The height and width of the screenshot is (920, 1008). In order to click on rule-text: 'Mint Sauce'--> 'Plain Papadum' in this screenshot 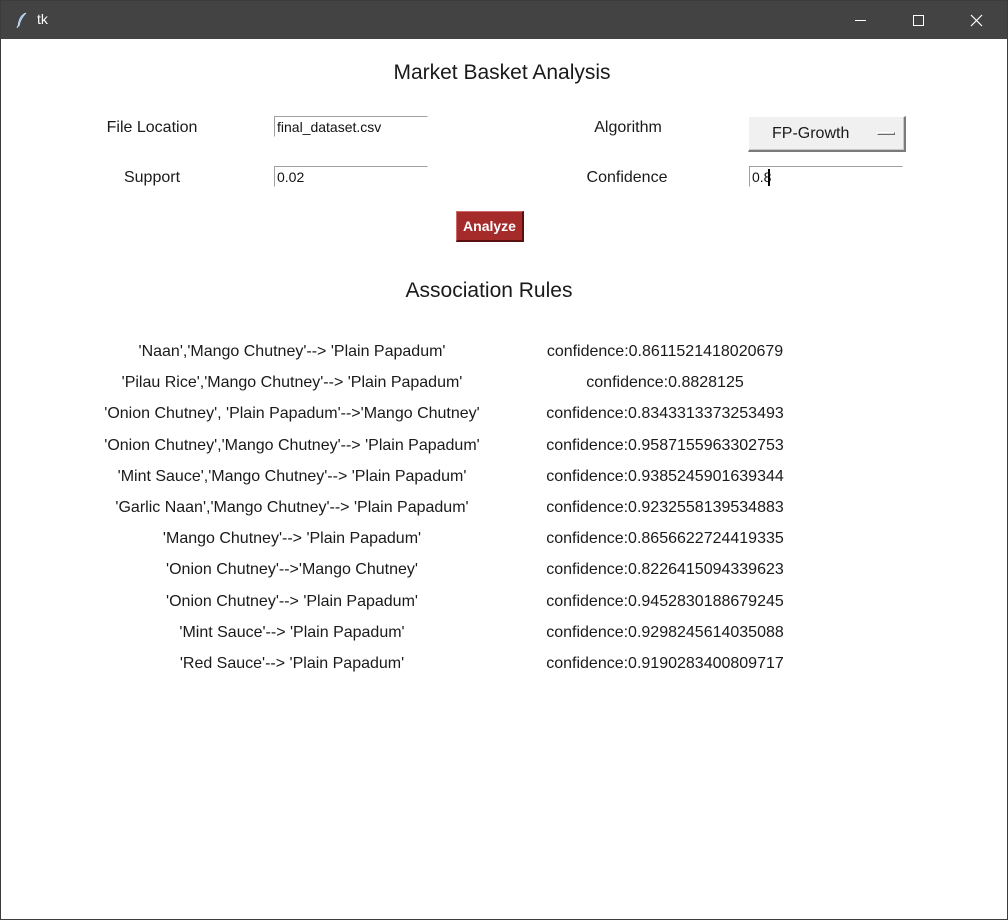, I will do `click(292, 632)`.